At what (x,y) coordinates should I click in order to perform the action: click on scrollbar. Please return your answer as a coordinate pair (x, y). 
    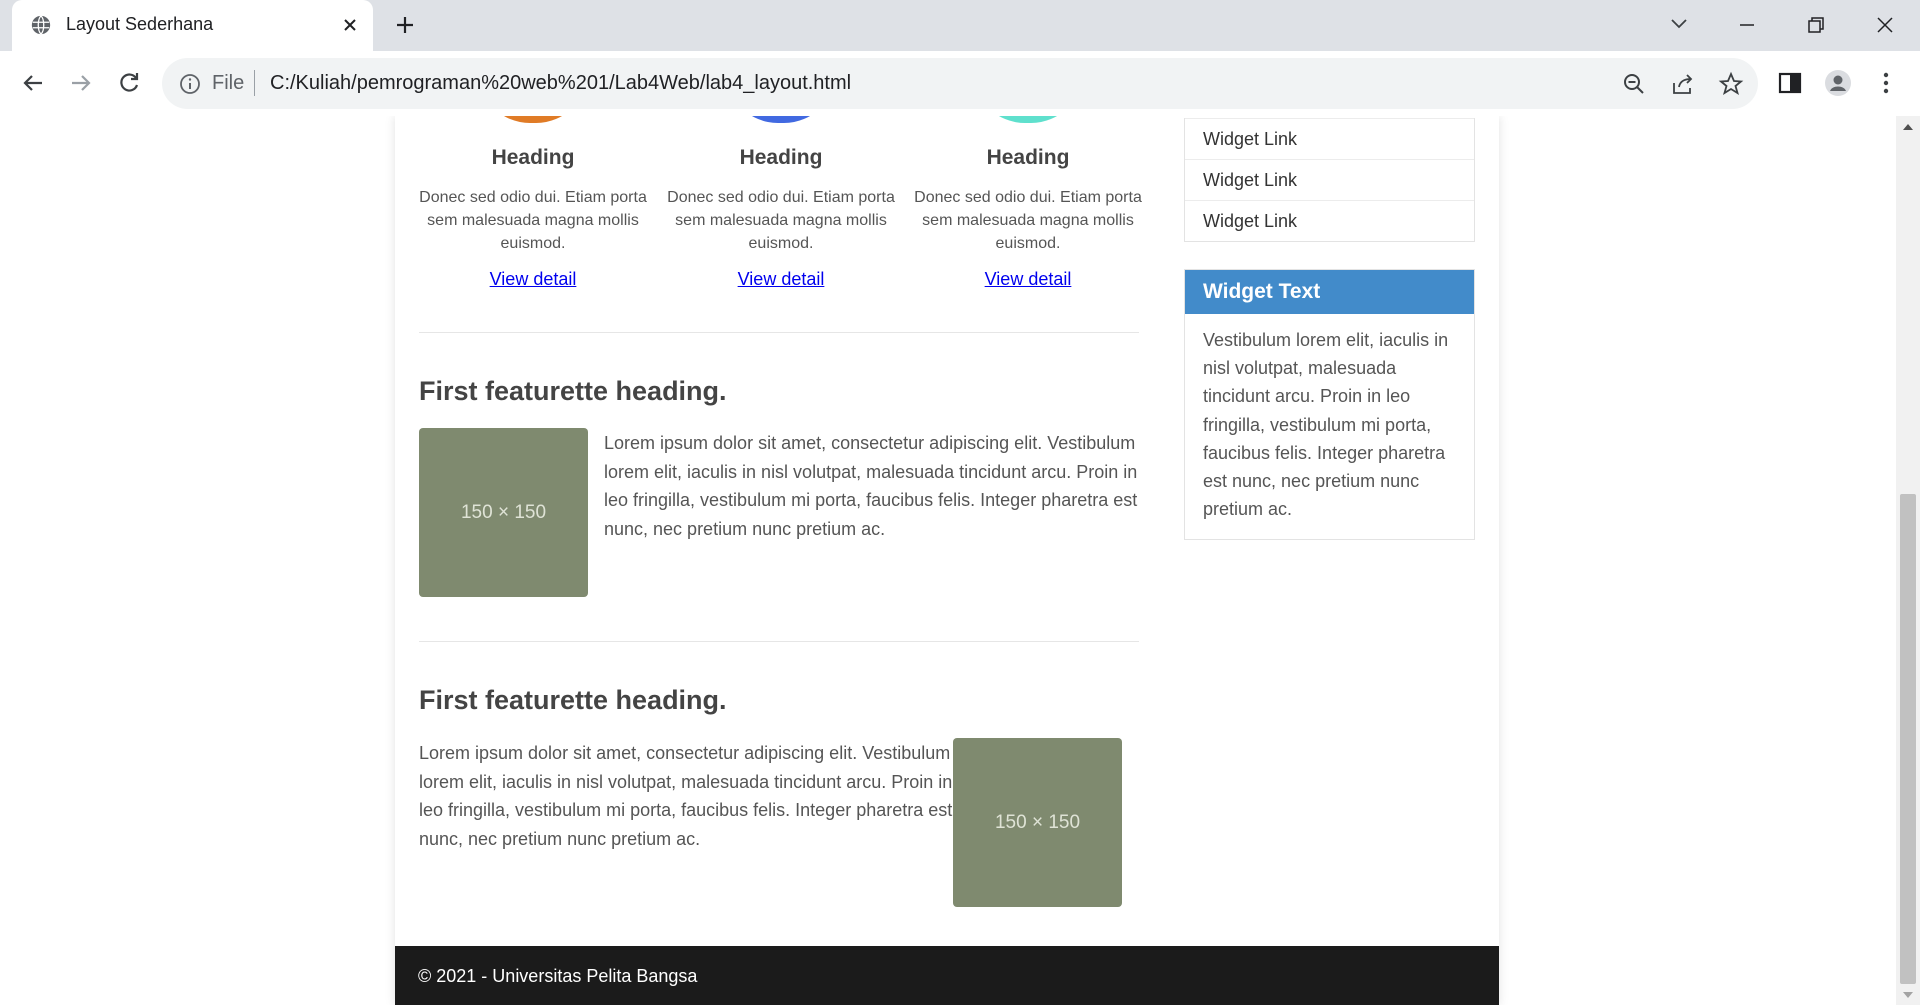
    Looking at the image, I should click on (1908, 560).